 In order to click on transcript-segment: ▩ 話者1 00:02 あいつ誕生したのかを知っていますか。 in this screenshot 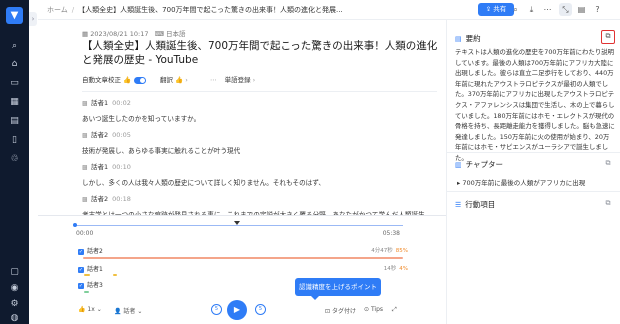, I will do `click(259, 111)`.